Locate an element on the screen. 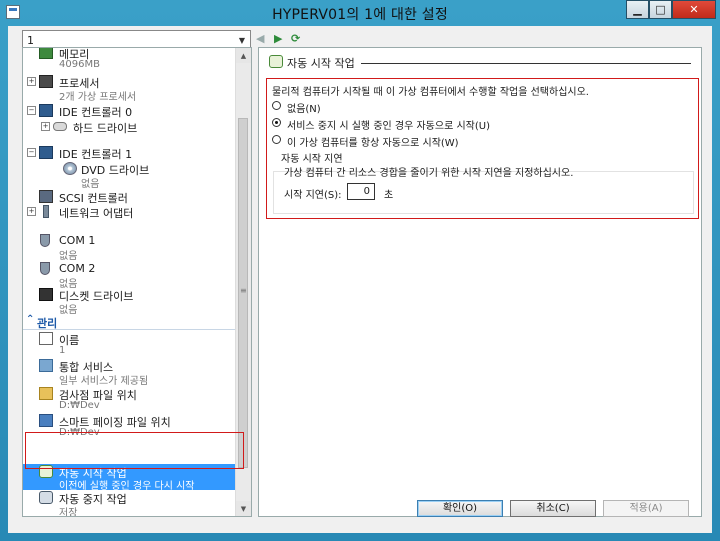 The width and height of the screenshot is (720, 541). highlight-box-selected-item is located at coordinates (134, 450).